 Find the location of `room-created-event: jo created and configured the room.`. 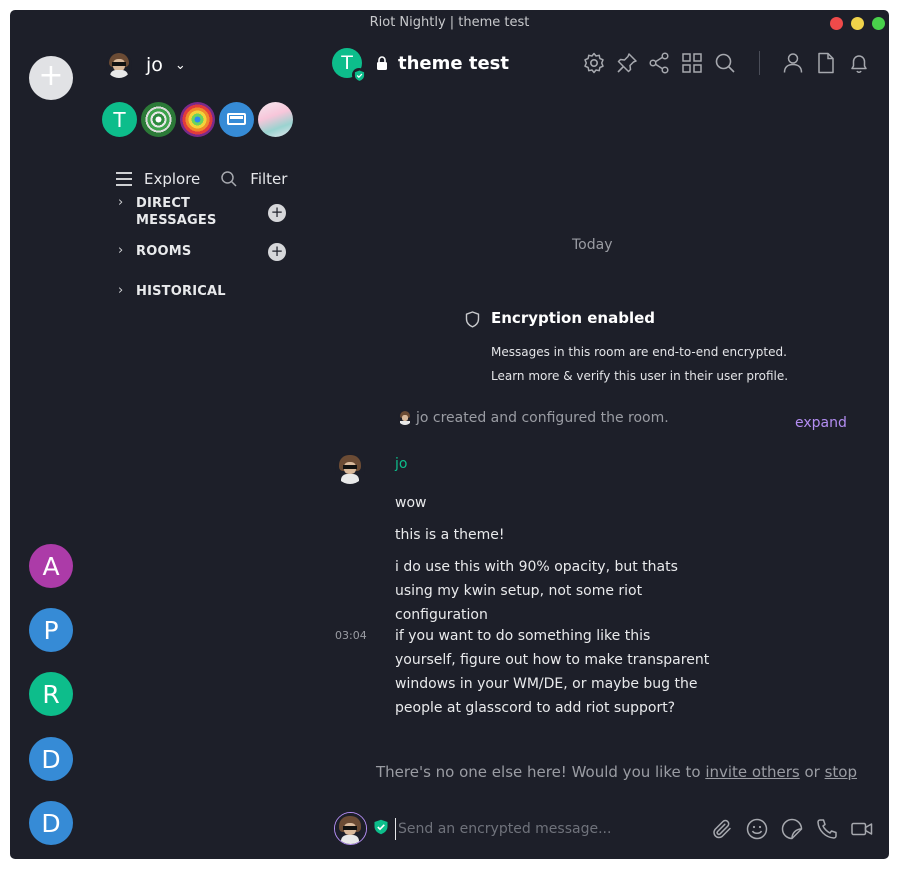

room-created-event: jo created and configured the room. is located at coordinates (533, 418).